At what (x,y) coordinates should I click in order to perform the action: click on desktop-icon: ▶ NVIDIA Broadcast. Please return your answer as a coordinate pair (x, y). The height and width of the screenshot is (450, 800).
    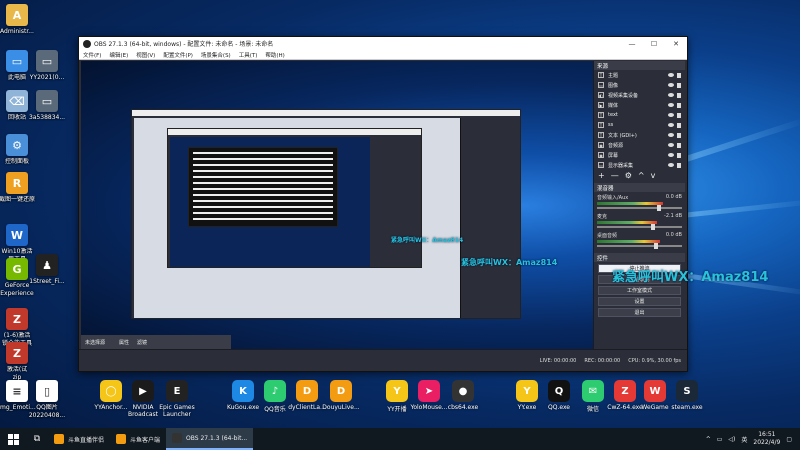
    Looking at the image, I should click on (143, 399).